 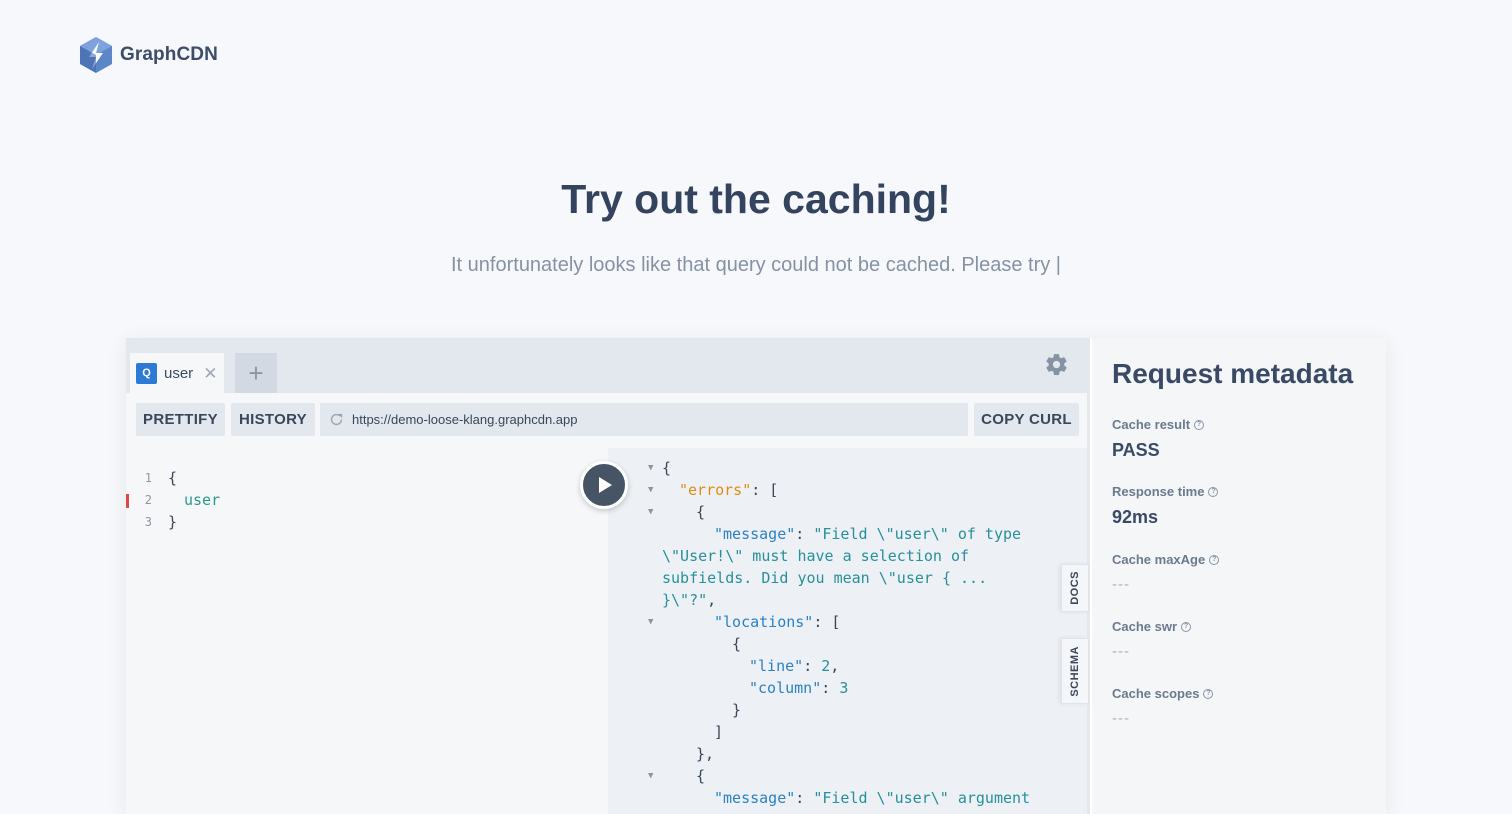 I want to click on play-icon, so click(x=605, y=485).